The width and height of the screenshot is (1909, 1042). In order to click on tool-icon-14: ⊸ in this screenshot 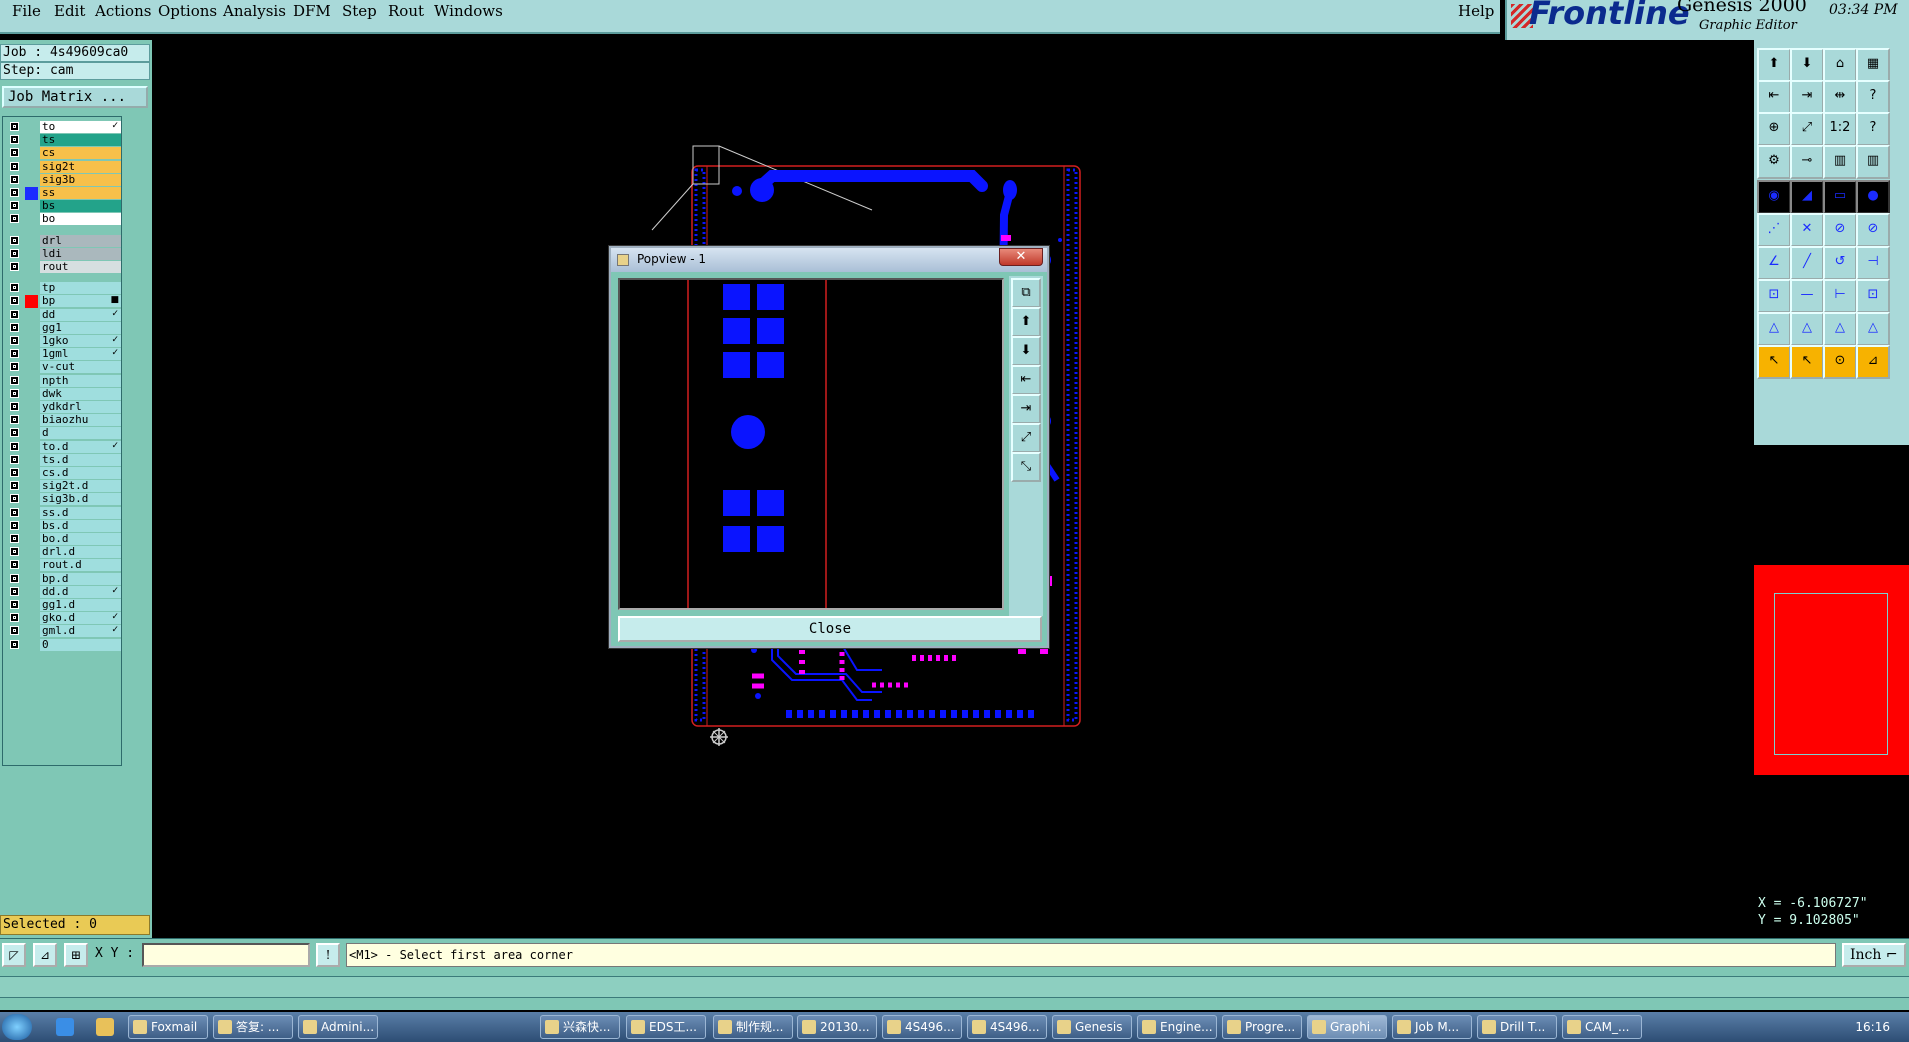, I will do `click(1807, 162)`.